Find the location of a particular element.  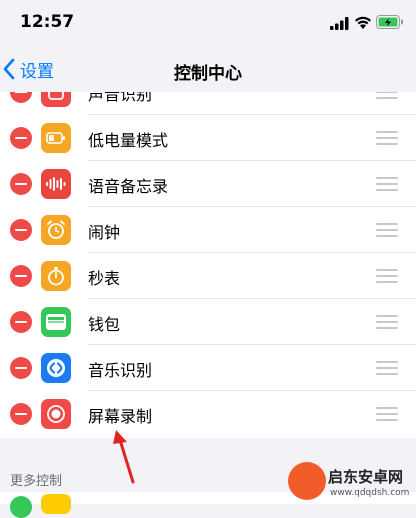

screen-record-icon is located at coordinates (56, 414).